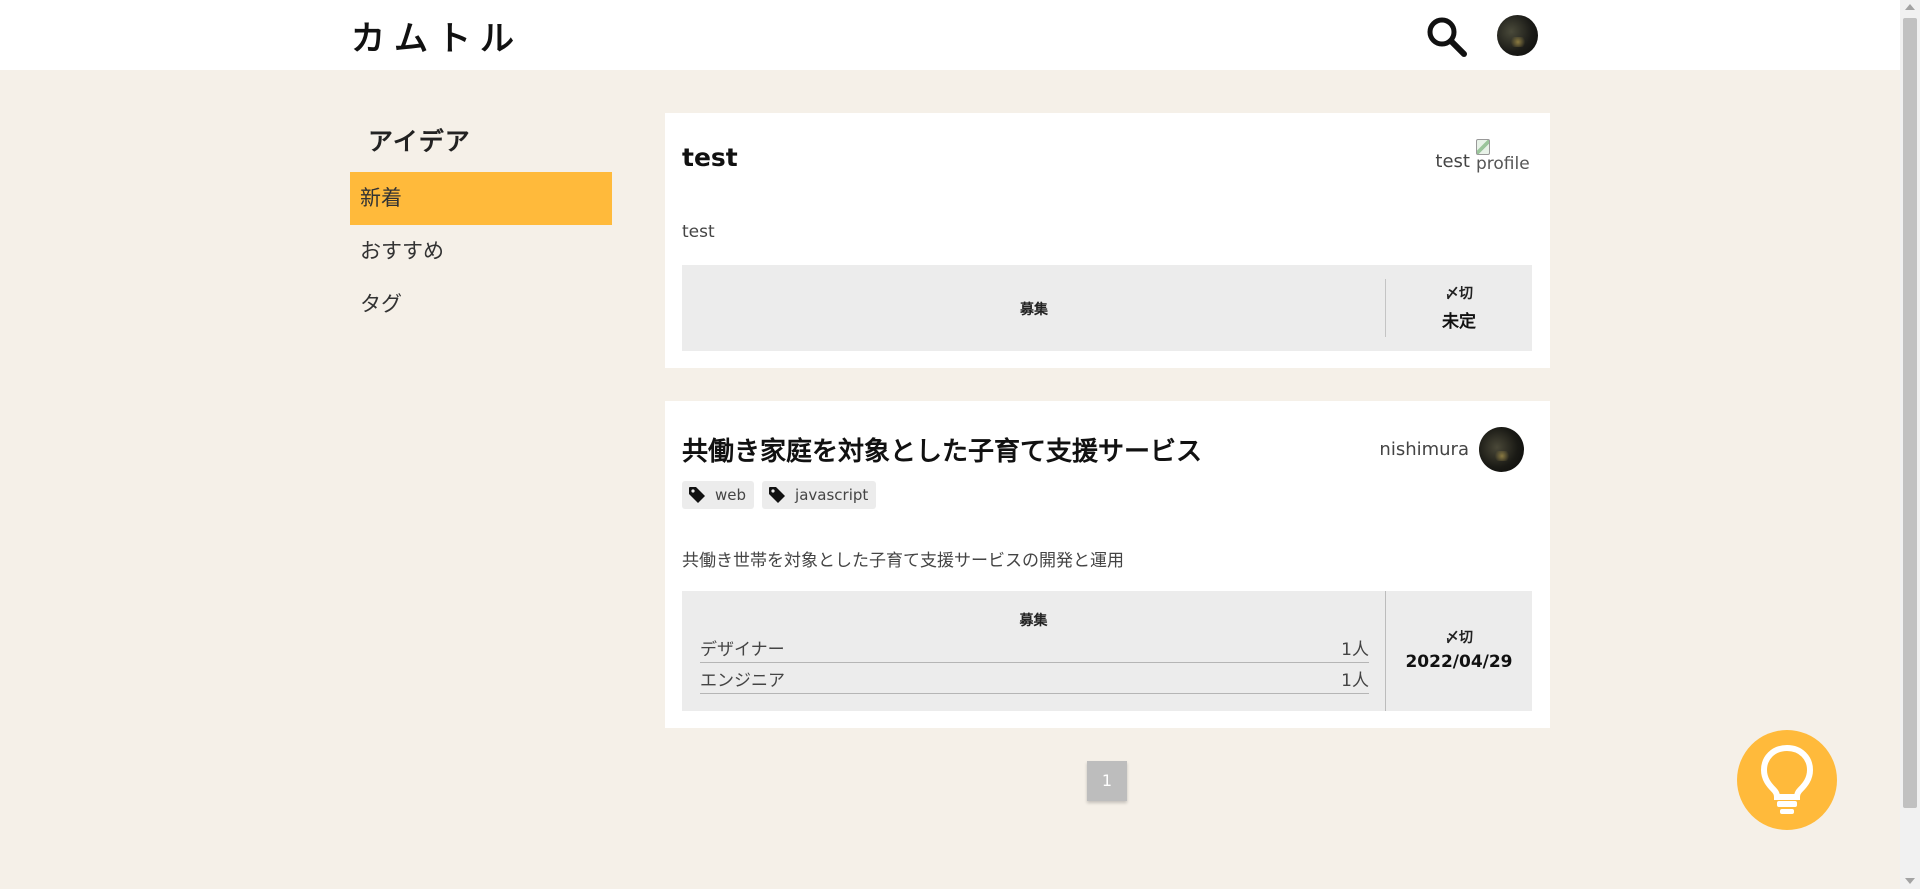 The height and width of the screenshot is (889, 1920). Describe the element at coordinates (1910, 7) in the screenshot. I see `scroll-up-arrow-icon` at that location.